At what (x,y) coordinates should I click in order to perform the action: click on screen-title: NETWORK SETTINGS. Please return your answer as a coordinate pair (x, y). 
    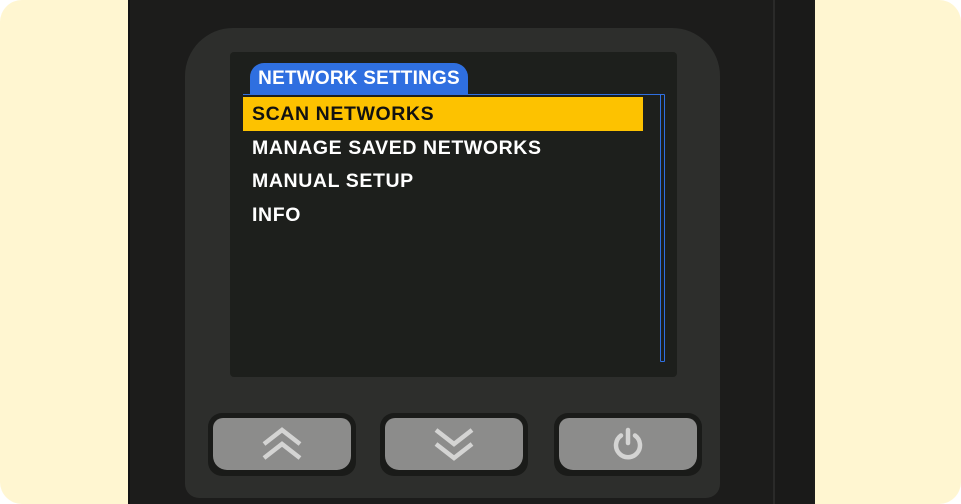
    Looking at the image, I should click on (359, 79).